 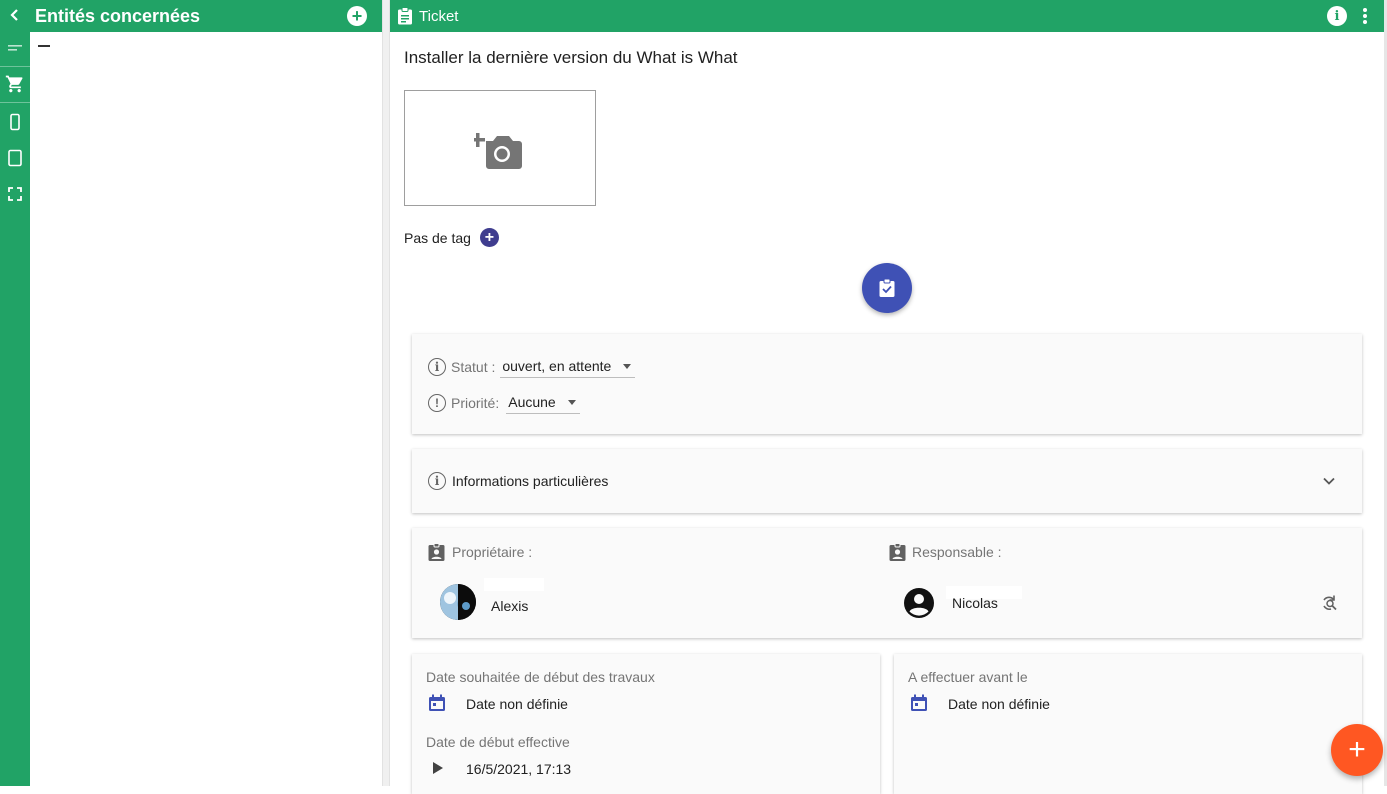 I want to click on owner-name-redacted, so click(x=514, y=584).